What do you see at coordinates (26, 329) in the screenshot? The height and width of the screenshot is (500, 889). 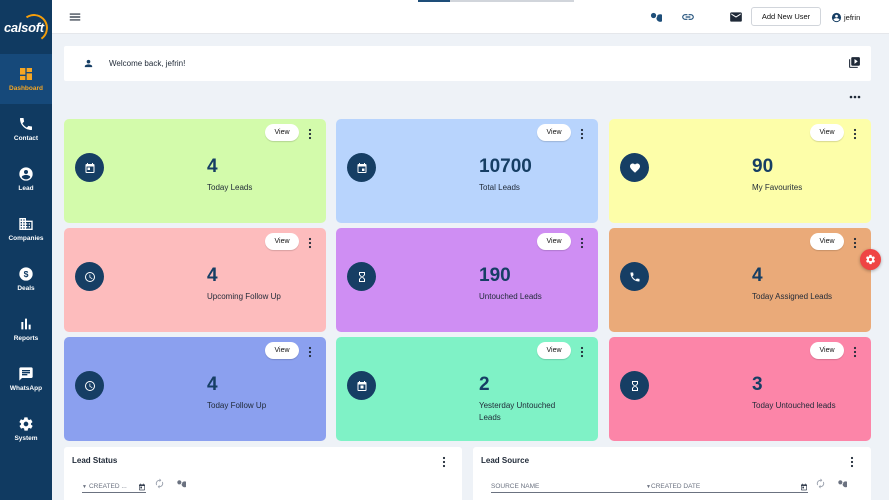 I see `sidebar-item-reports: Reports` at bounding box center [26, 329].